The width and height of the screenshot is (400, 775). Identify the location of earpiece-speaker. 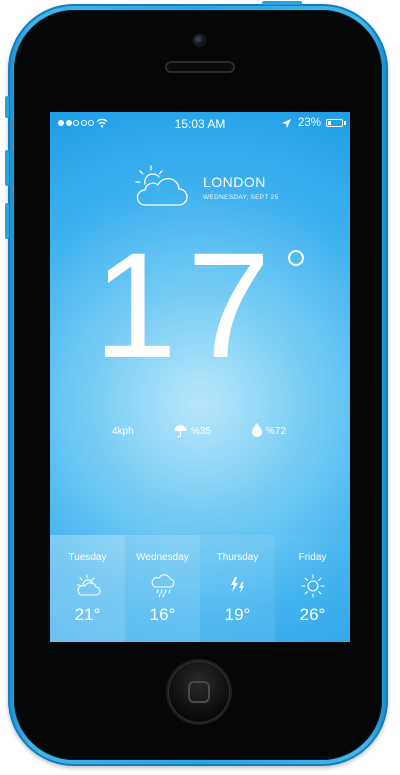
(200, 67).